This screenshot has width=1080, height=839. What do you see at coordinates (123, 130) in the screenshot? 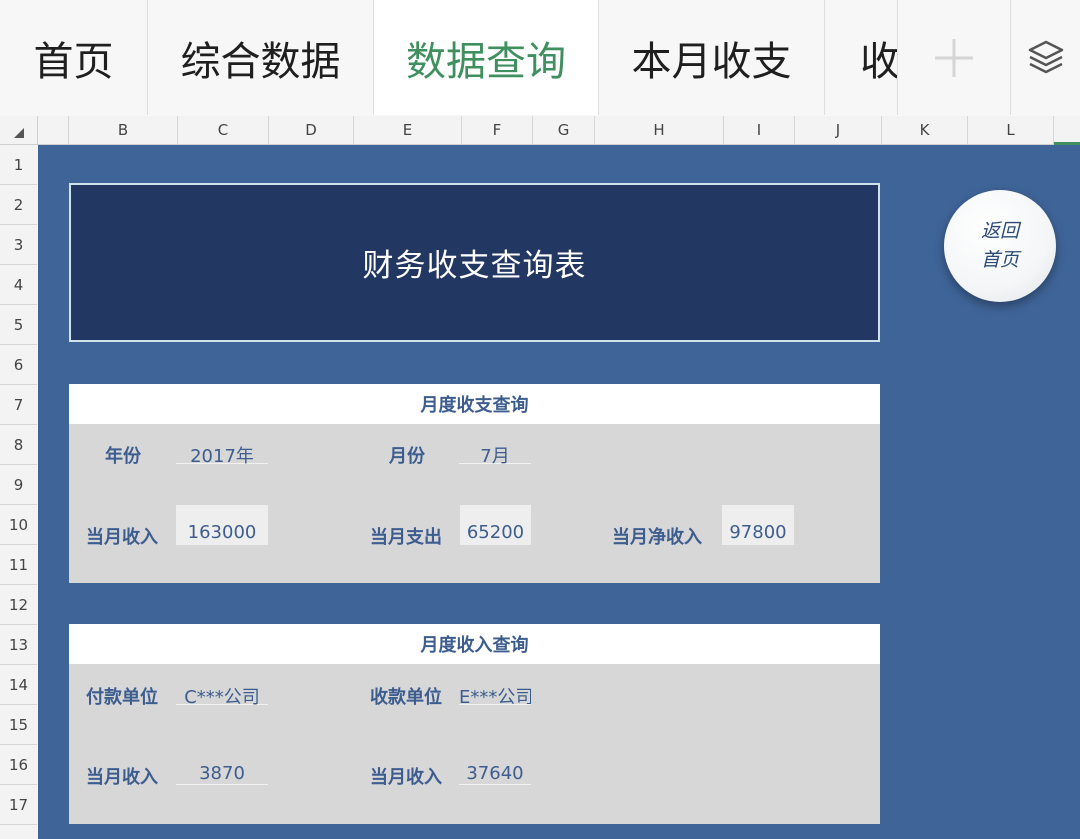
I see `column-header-cell: B` at bounding box center [123, 130].